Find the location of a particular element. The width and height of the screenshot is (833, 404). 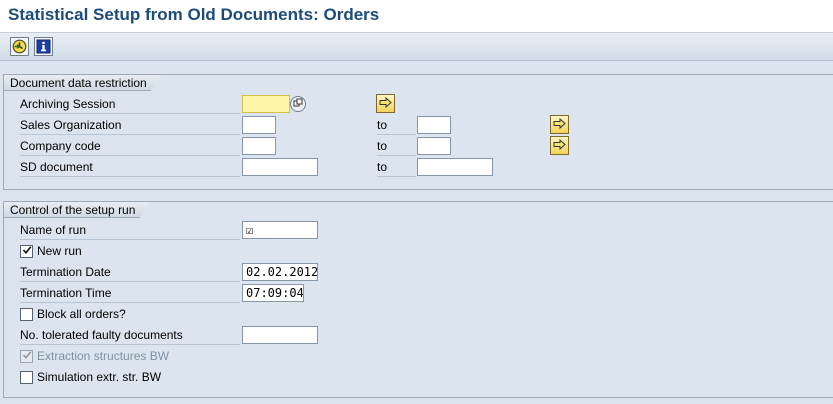

new-run-label: New run is located at coordinates (59, 251).